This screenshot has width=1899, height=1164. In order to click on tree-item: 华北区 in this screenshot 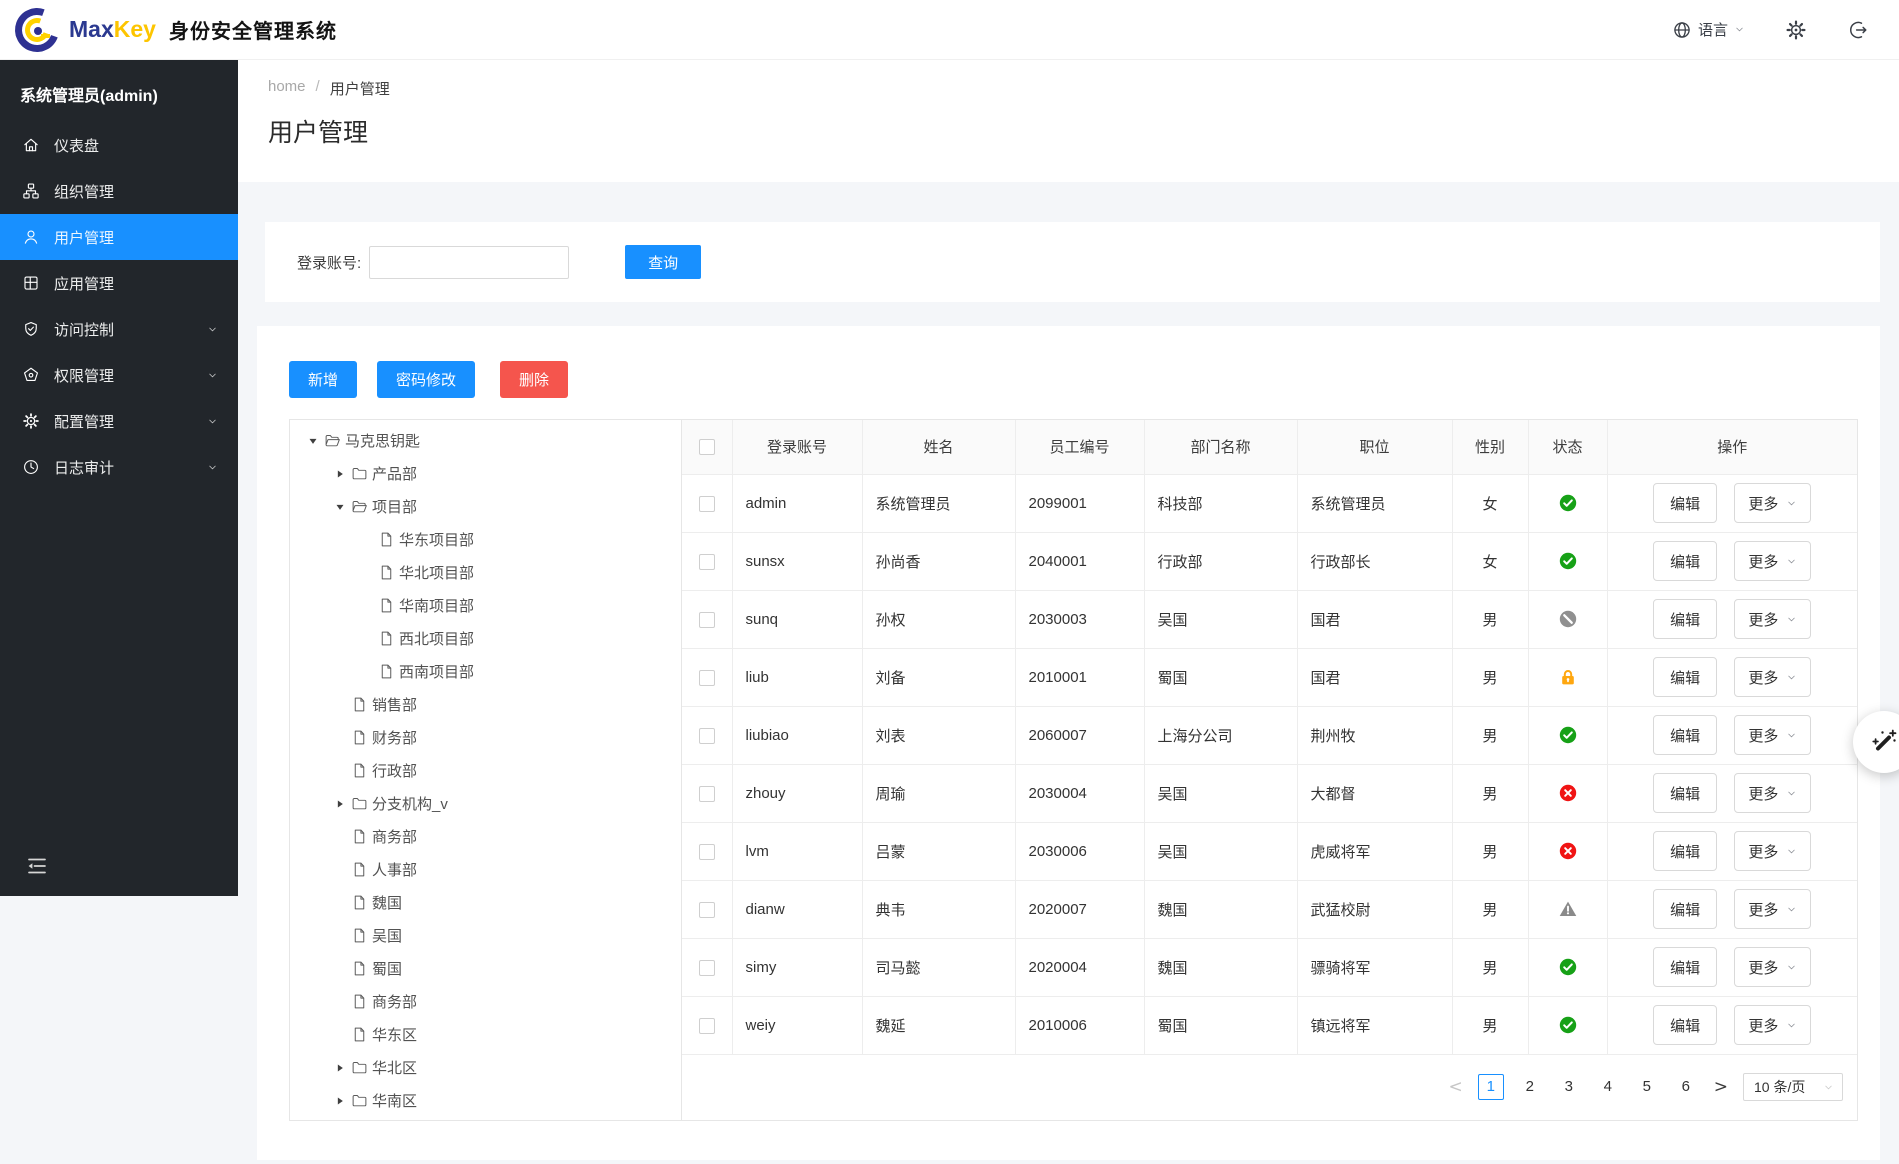, I will do `click(485, 1067)`.